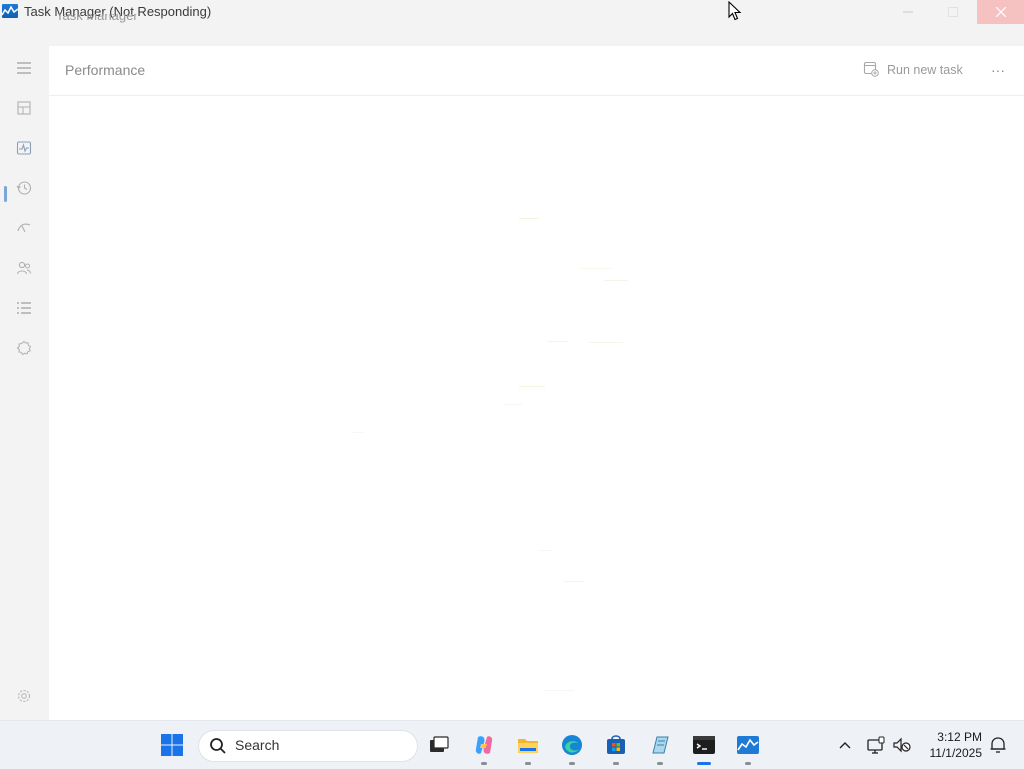 The width and height of the screenshot is (1024, 769). I want to click on header-band, so click(512, 35).